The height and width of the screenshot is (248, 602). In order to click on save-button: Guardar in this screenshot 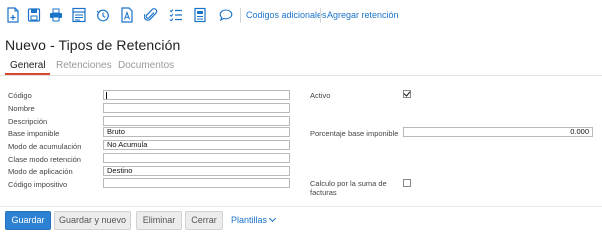, I will do `click(28, 220)`.